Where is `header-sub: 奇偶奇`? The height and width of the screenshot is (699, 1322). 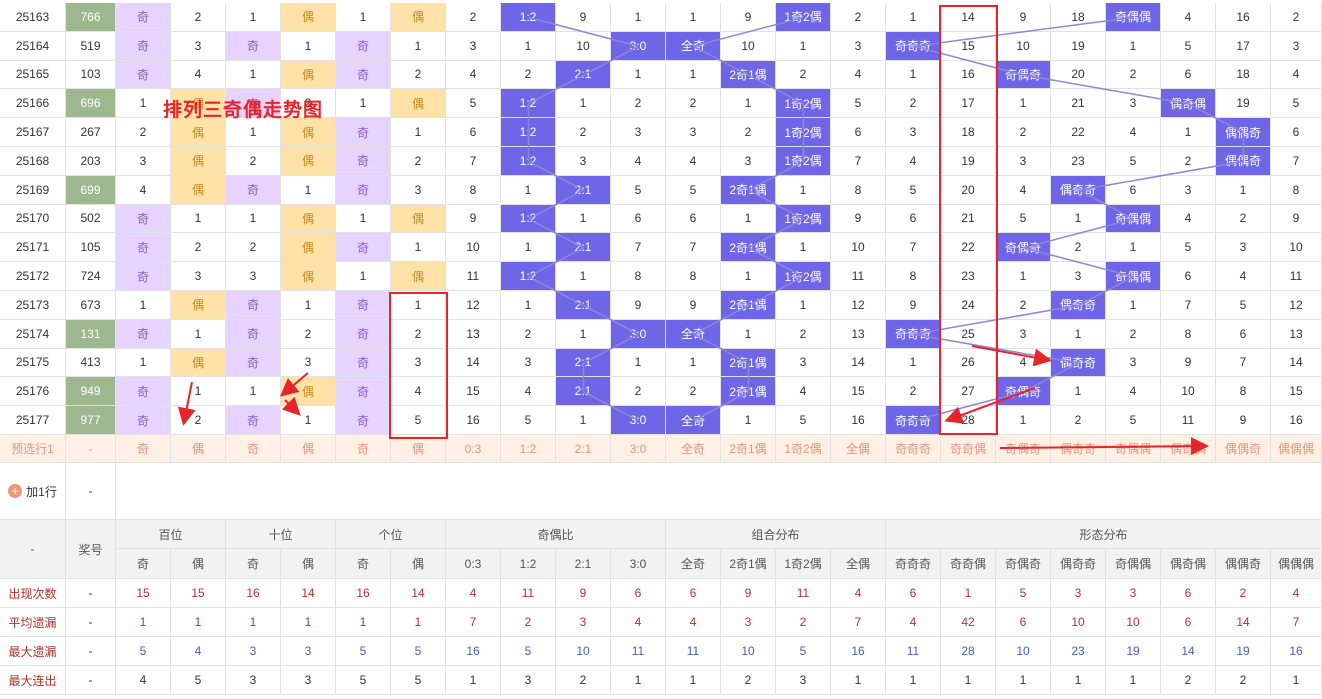 header-sub: 奇偶奇 is located at coordinates (1023, 564).